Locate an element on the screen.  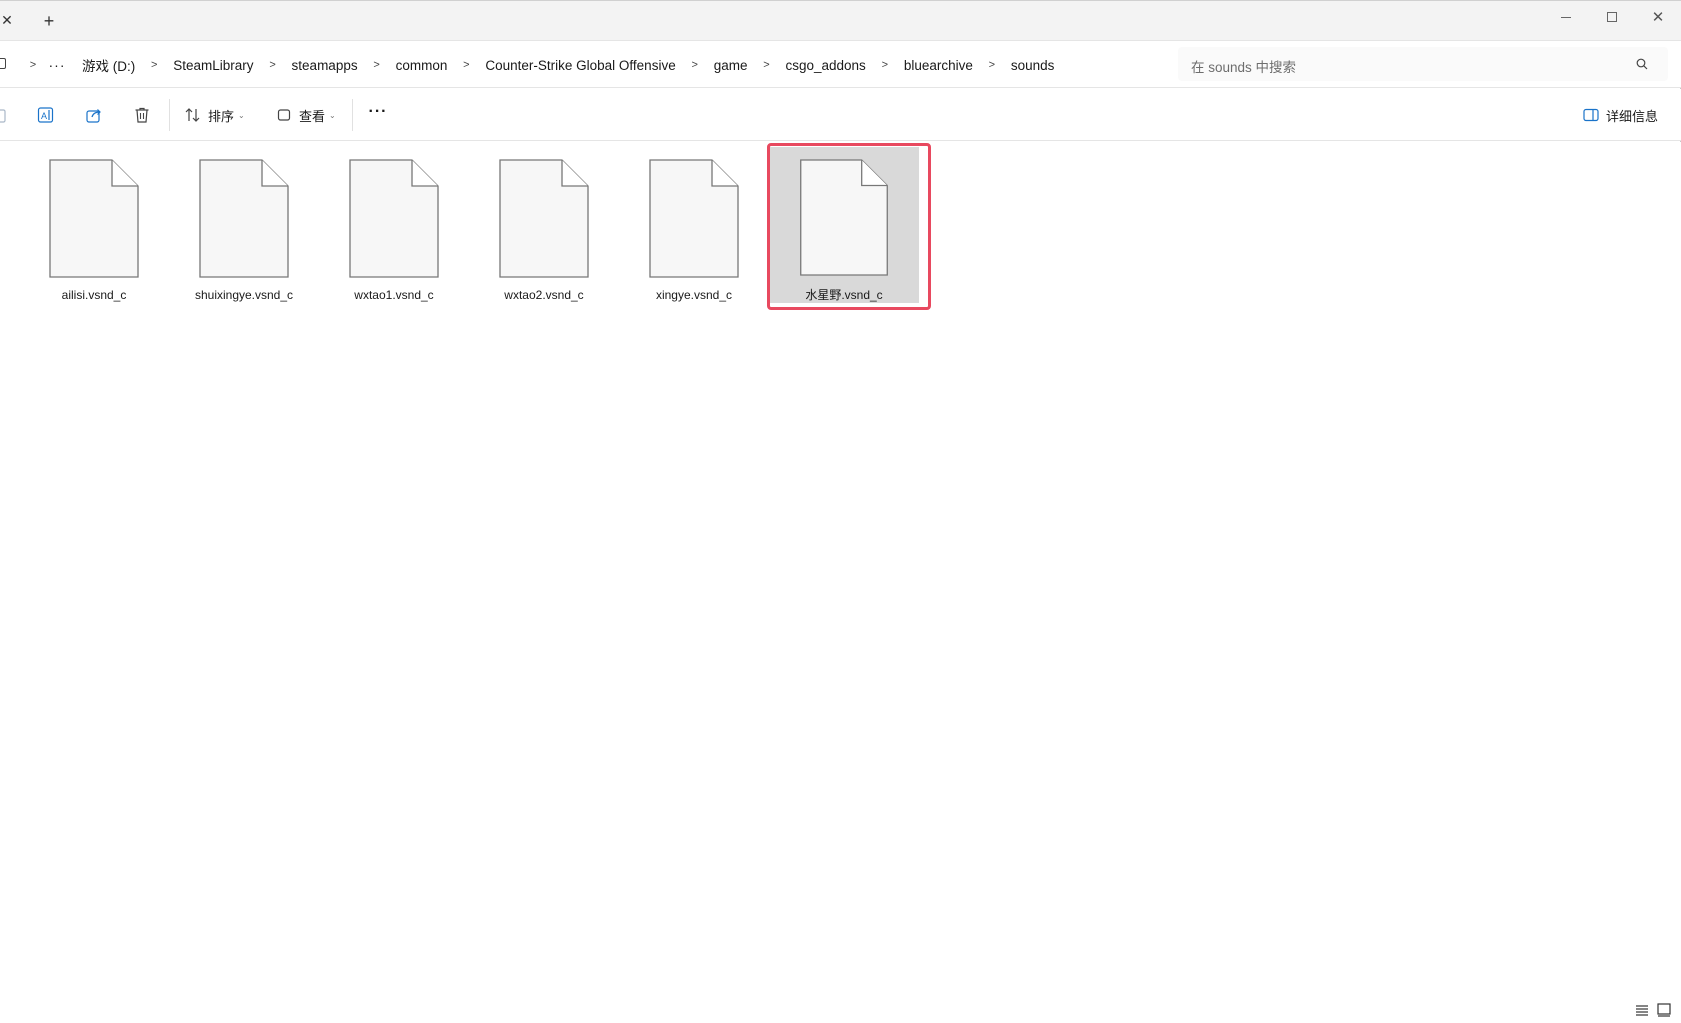
breadcrumb-overflow-button: ··· is located at coordinates (57, 65).